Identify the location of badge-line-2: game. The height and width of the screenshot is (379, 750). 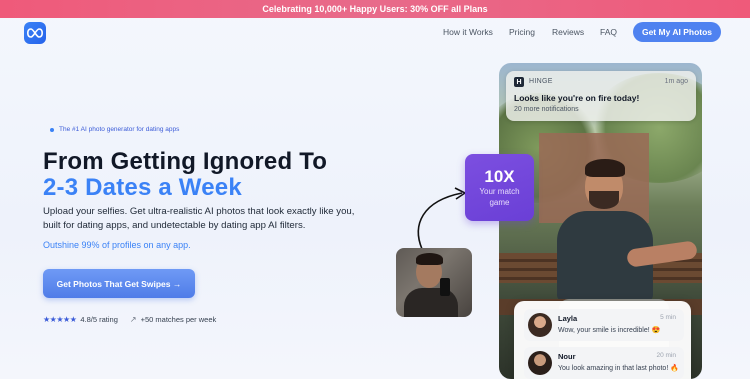
(499, 202).